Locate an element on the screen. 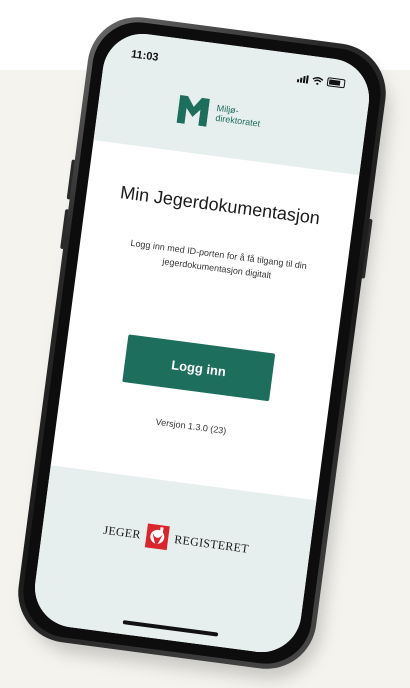 This screenshot has height=688, width=410. miljodirektoratet-logo: Miljø- direktoratet is located at coordinates (219, 113).